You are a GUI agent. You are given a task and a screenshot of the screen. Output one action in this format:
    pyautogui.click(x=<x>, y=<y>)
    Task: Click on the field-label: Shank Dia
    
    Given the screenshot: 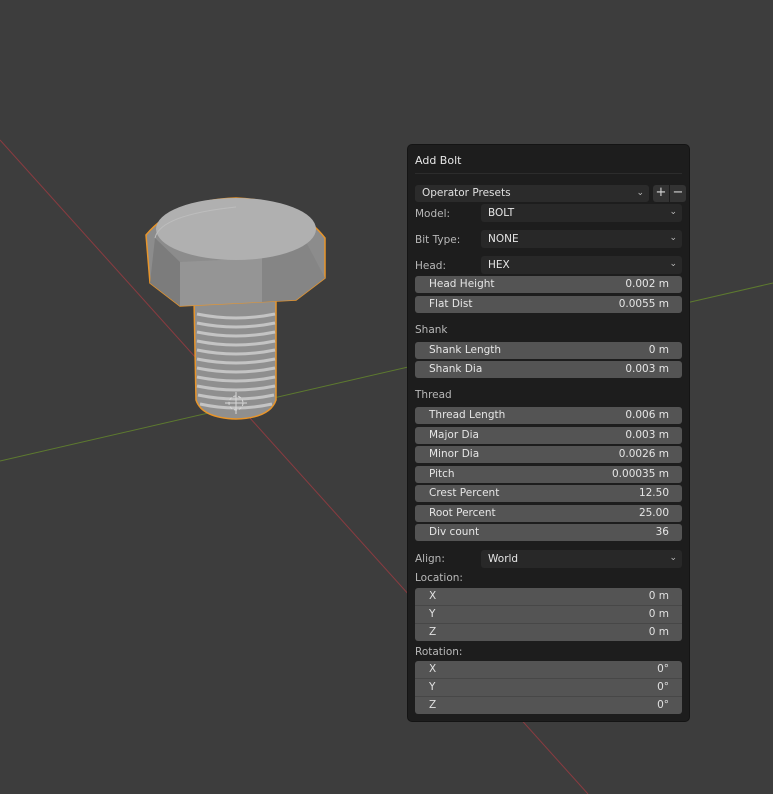 What is the action you would take?
    pyautogui.click(x=456, y=369)
    